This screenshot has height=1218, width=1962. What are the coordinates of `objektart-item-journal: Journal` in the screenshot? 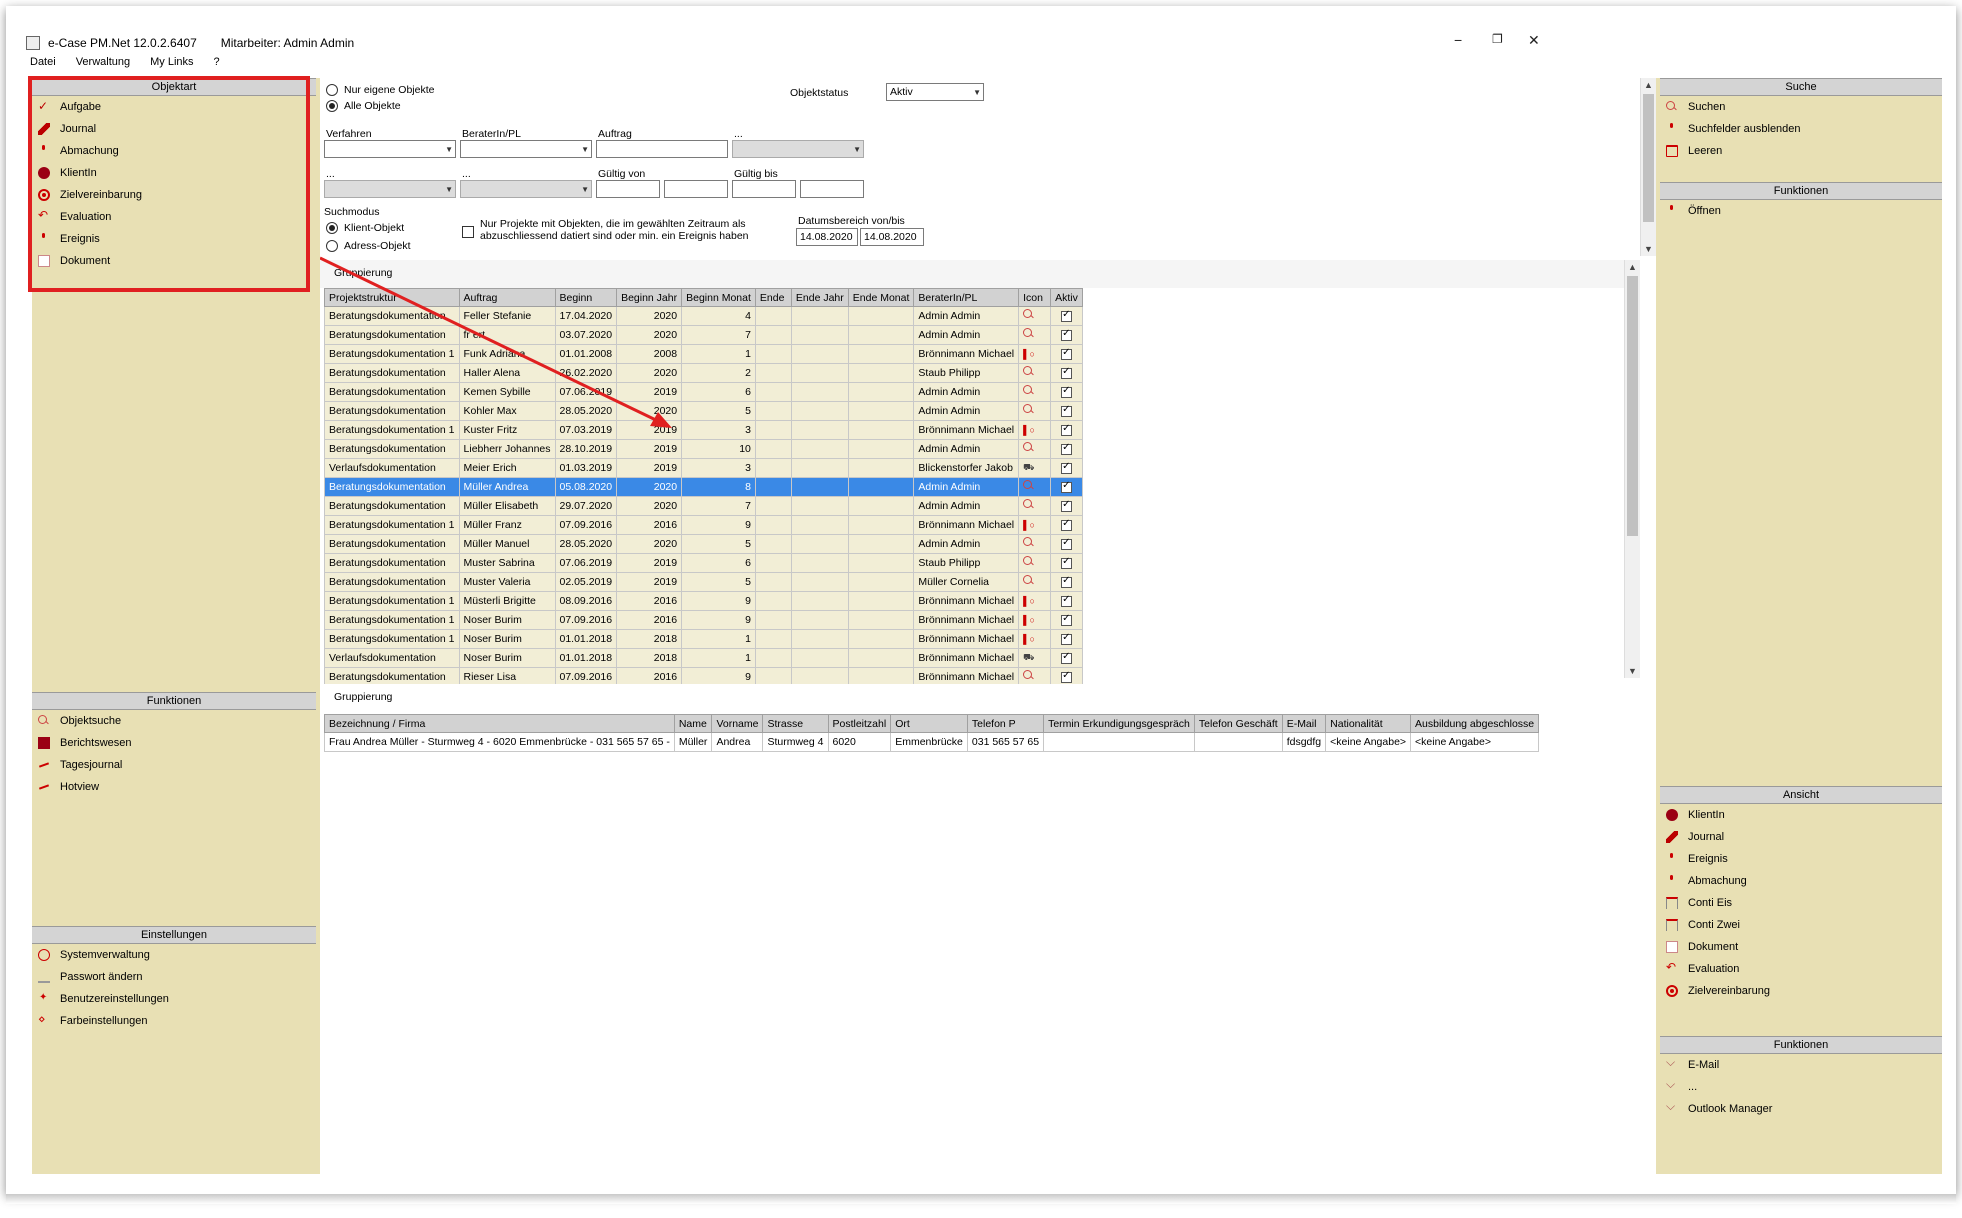 It's located at (174, 129).